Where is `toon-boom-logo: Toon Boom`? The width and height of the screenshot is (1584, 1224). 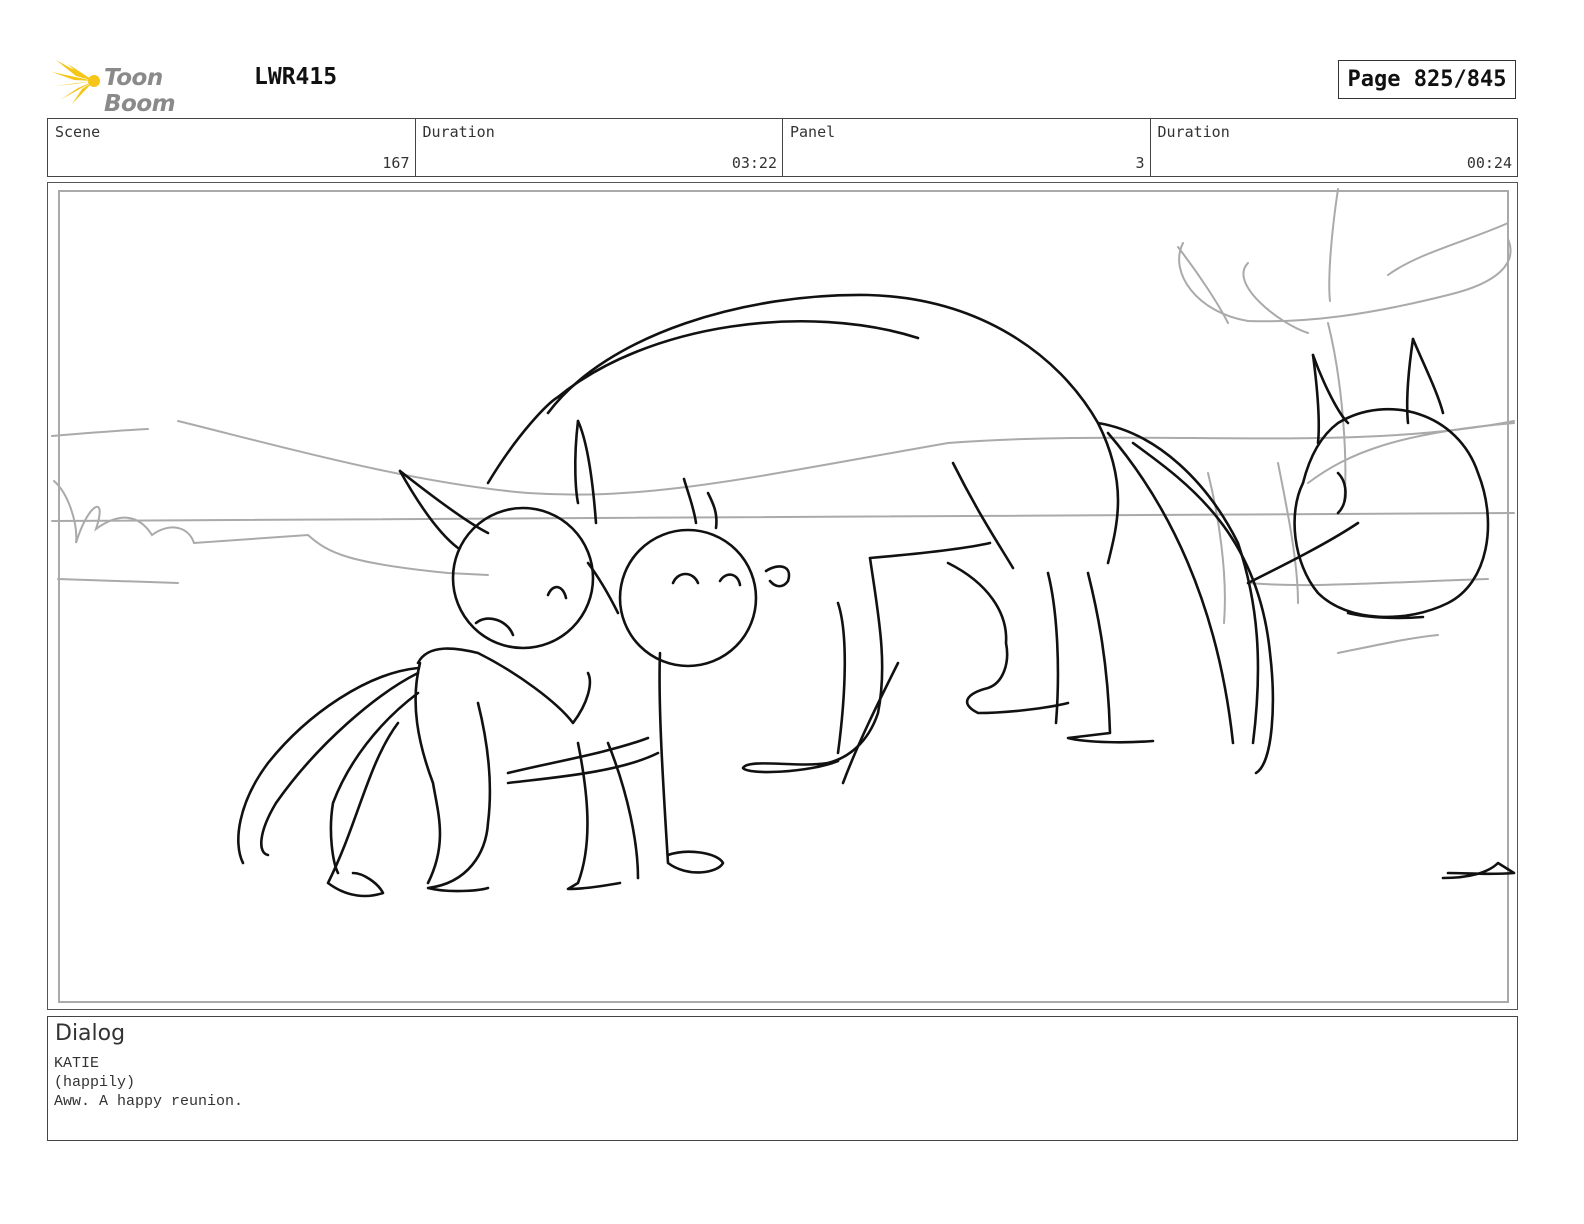 toon-boom-logo: Toon Boom is located at coordinates (145, 86).